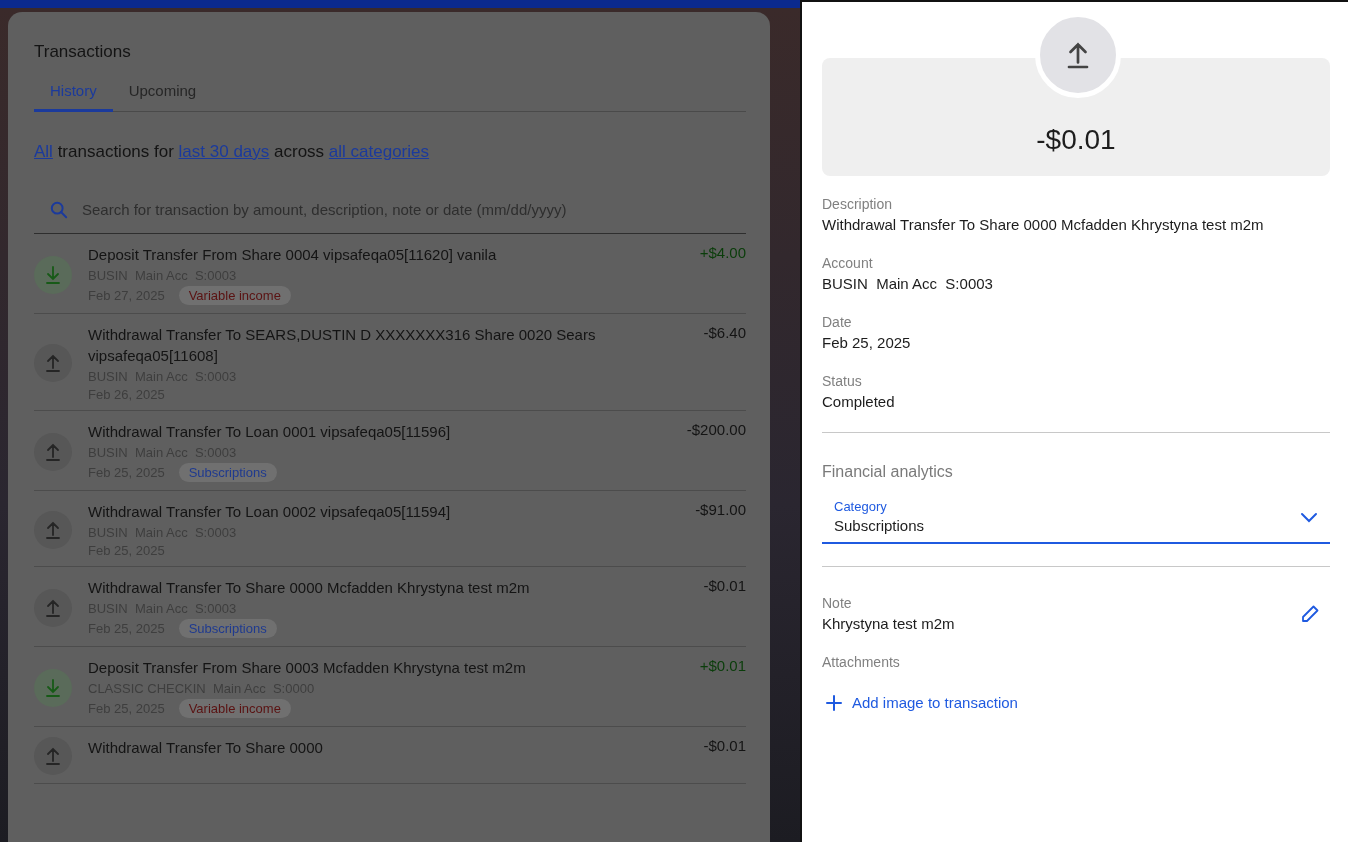 Image resolution: width=1348 pixels, height=842 pixels. Describe the element at coordinates (384, 511) in the screenshot. I see `transaction-description: Withdrawal Transfer To Loan 0002 vipsafeqa05[11594]` at that location.